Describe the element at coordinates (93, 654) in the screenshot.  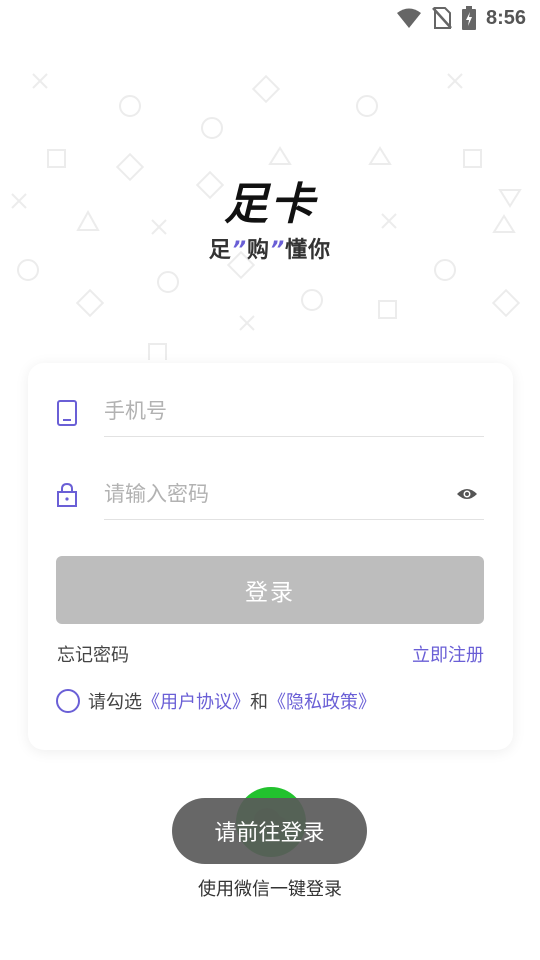
I see `forgot-password-link: 忘记密码` at that location.